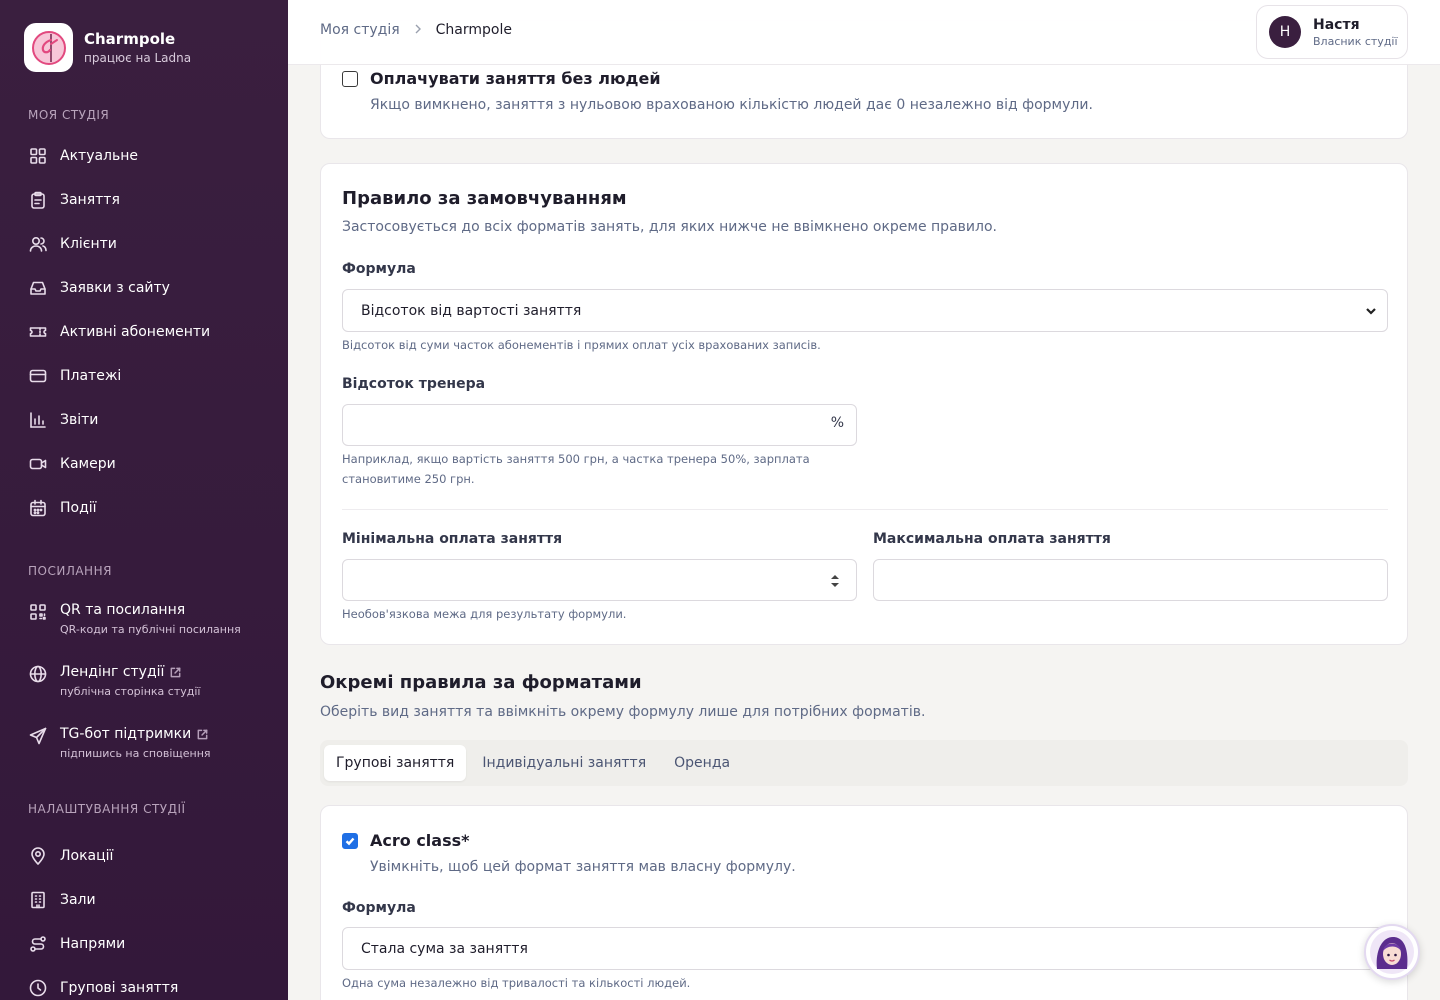 Image resolution: width=1440 pixels, height=1000 pixels. What do you see at coordinates (350, 79) in the screenshot?
I see `pay-empty-checkbox` at bounding box center [350, 79].